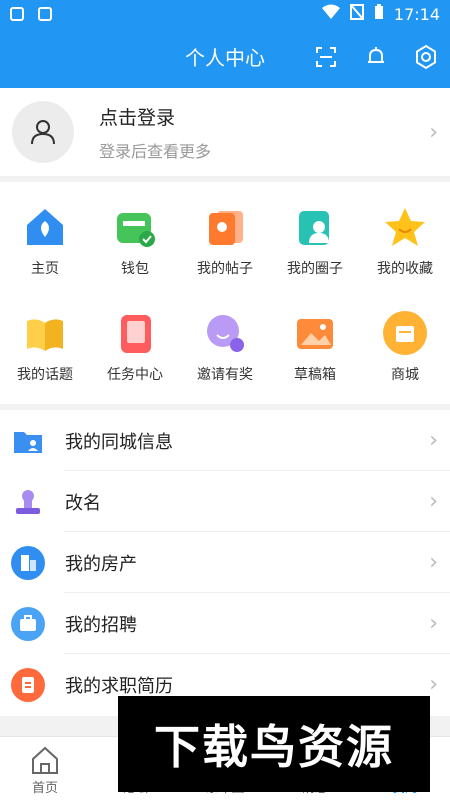  I want to click on grid-item-drafts: 草稿箱, so click(315, 347).